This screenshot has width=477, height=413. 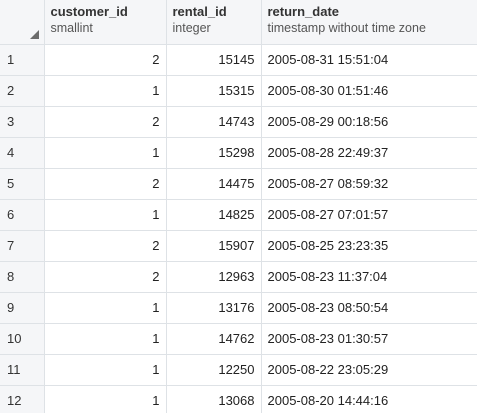 What do you see at coordinates (369, 308) in the screenshot?
I see `cell-return-date: 2005-08-23 08:50:54` at bounding box center [369, 308].